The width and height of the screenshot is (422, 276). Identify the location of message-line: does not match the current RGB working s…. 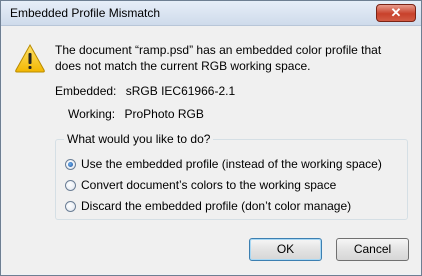
(183, 66).